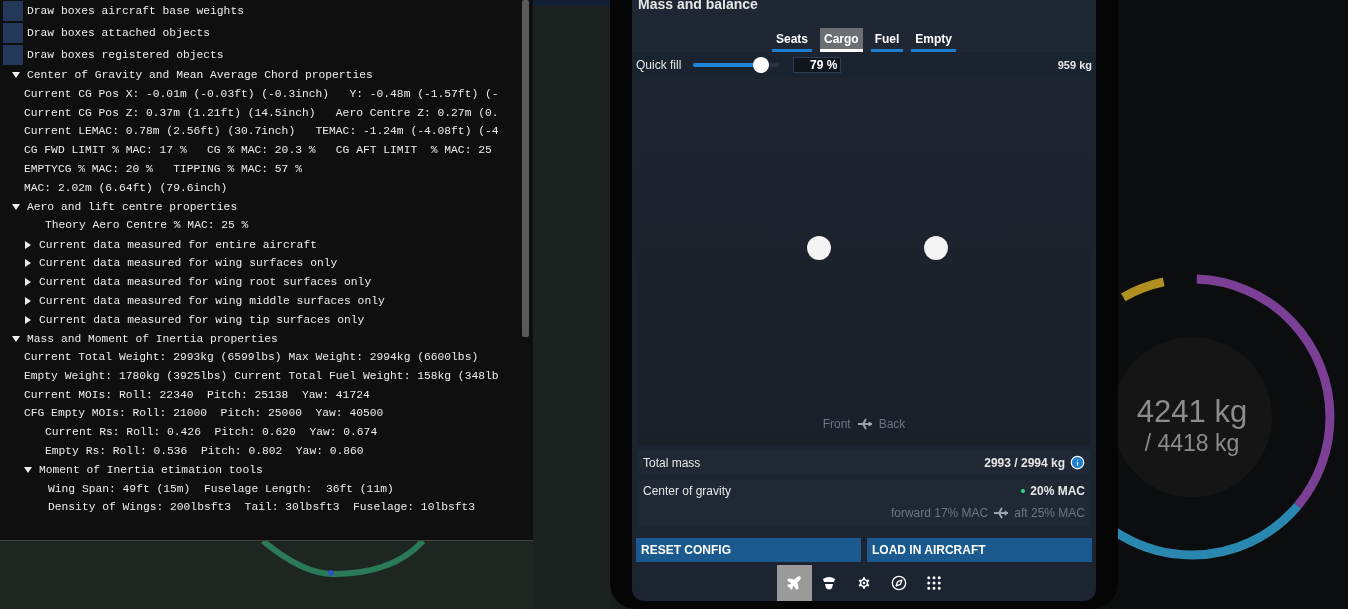 This screenshot has height=609, width=1348. I want to click on slider-thumb, so click(761, 65).